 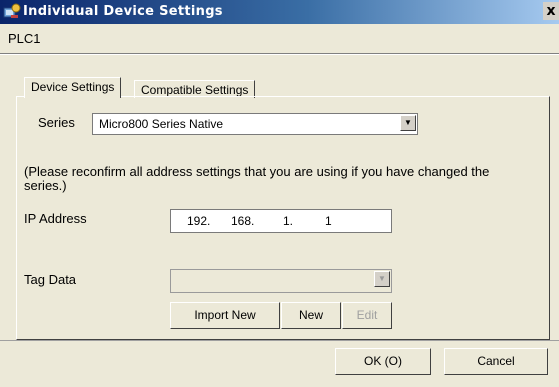 What do you see at coordinates (551, 11) in the screenshot?
I see `close-button: x` at bounding box center [551, 11].